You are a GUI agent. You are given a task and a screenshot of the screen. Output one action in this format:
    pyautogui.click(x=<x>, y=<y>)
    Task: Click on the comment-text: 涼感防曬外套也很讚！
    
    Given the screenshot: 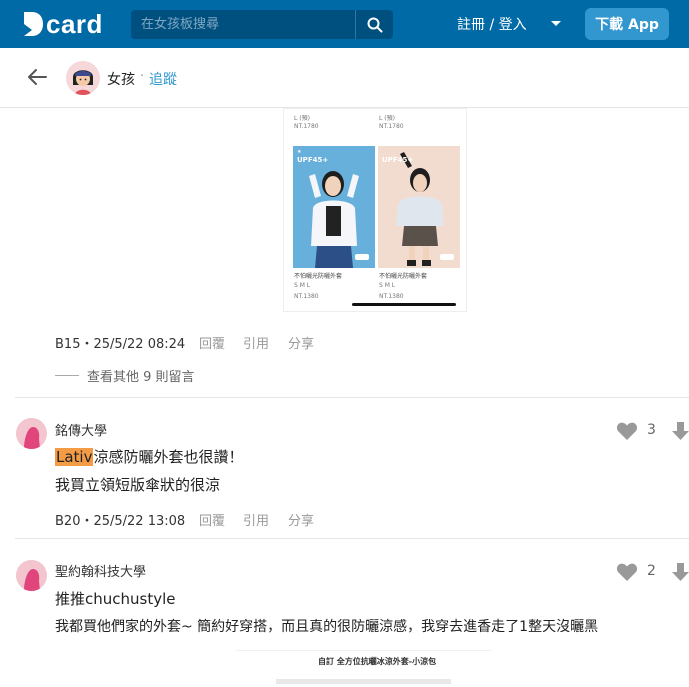 What is the action you would take?
    pyautogui.click(x=168, y=457)
    